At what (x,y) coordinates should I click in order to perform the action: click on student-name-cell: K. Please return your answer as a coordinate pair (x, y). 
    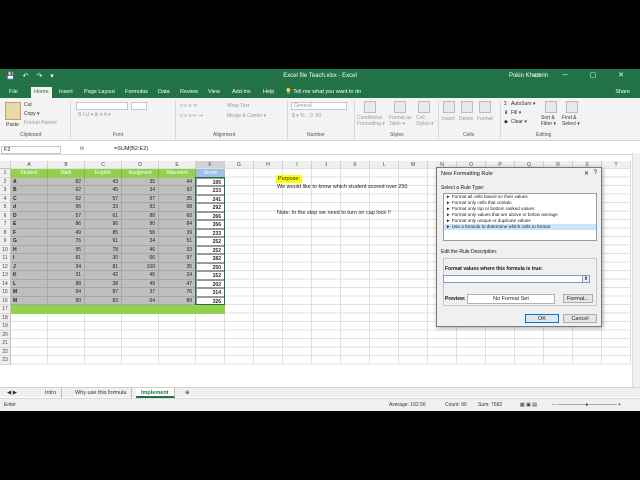
    Looking at the image, I should click on (29, 275).